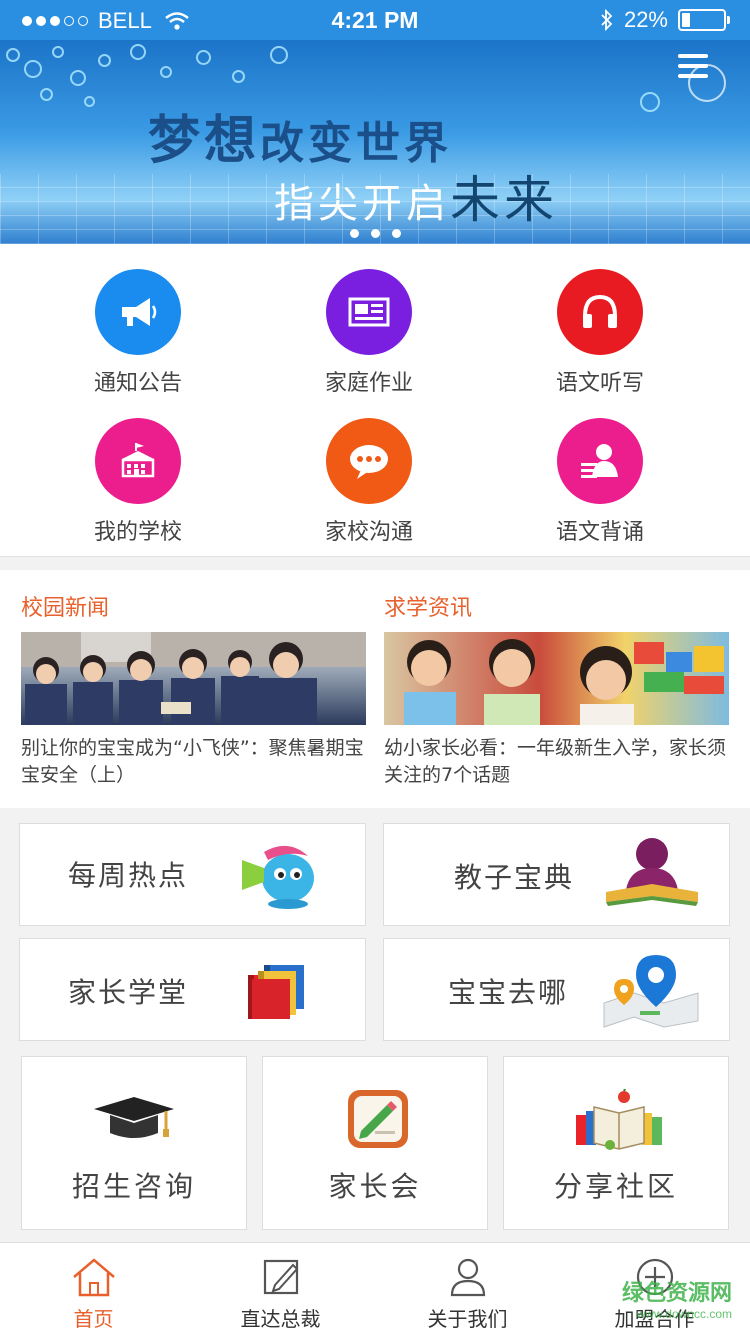 This screenshot has height=1335, width=750. Describe the element at coordinates (138, 312) in the screenshot. I see `megaphone-icon` at that location.